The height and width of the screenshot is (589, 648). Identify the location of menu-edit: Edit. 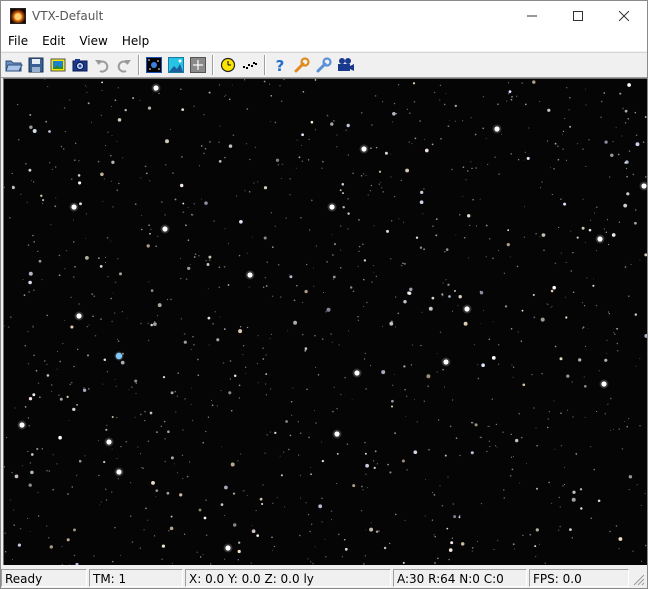
(53, 41).